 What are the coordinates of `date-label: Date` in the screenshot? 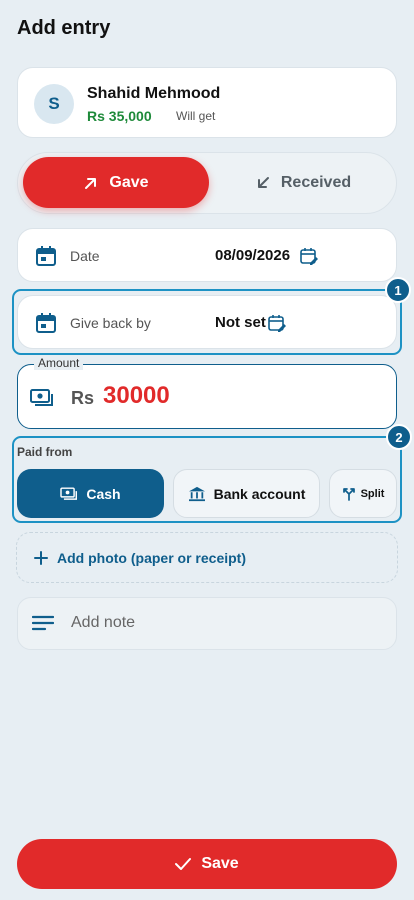 It's located at (85, 256).